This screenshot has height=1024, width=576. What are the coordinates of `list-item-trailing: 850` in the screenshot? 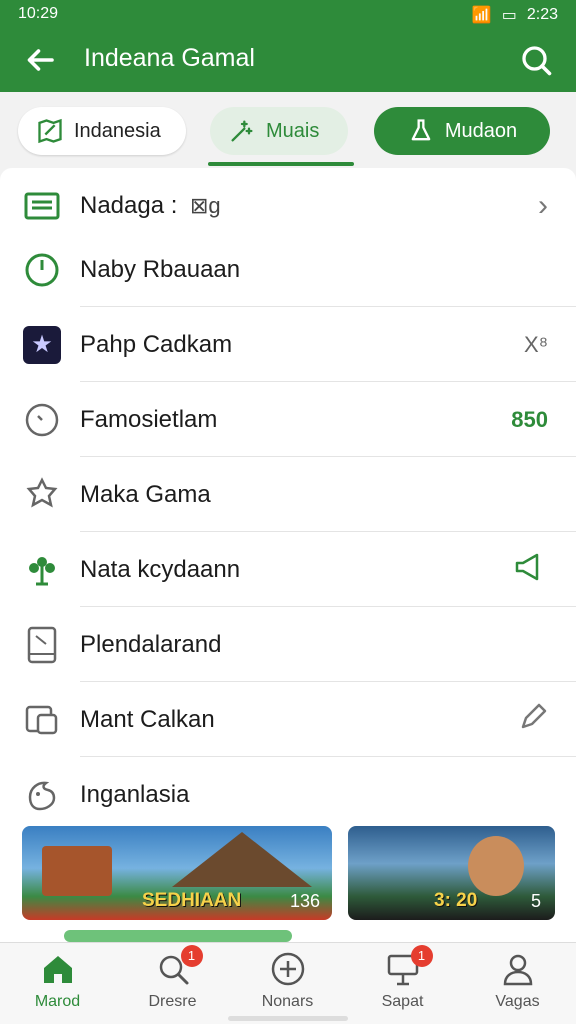 It's located at (529, 419).